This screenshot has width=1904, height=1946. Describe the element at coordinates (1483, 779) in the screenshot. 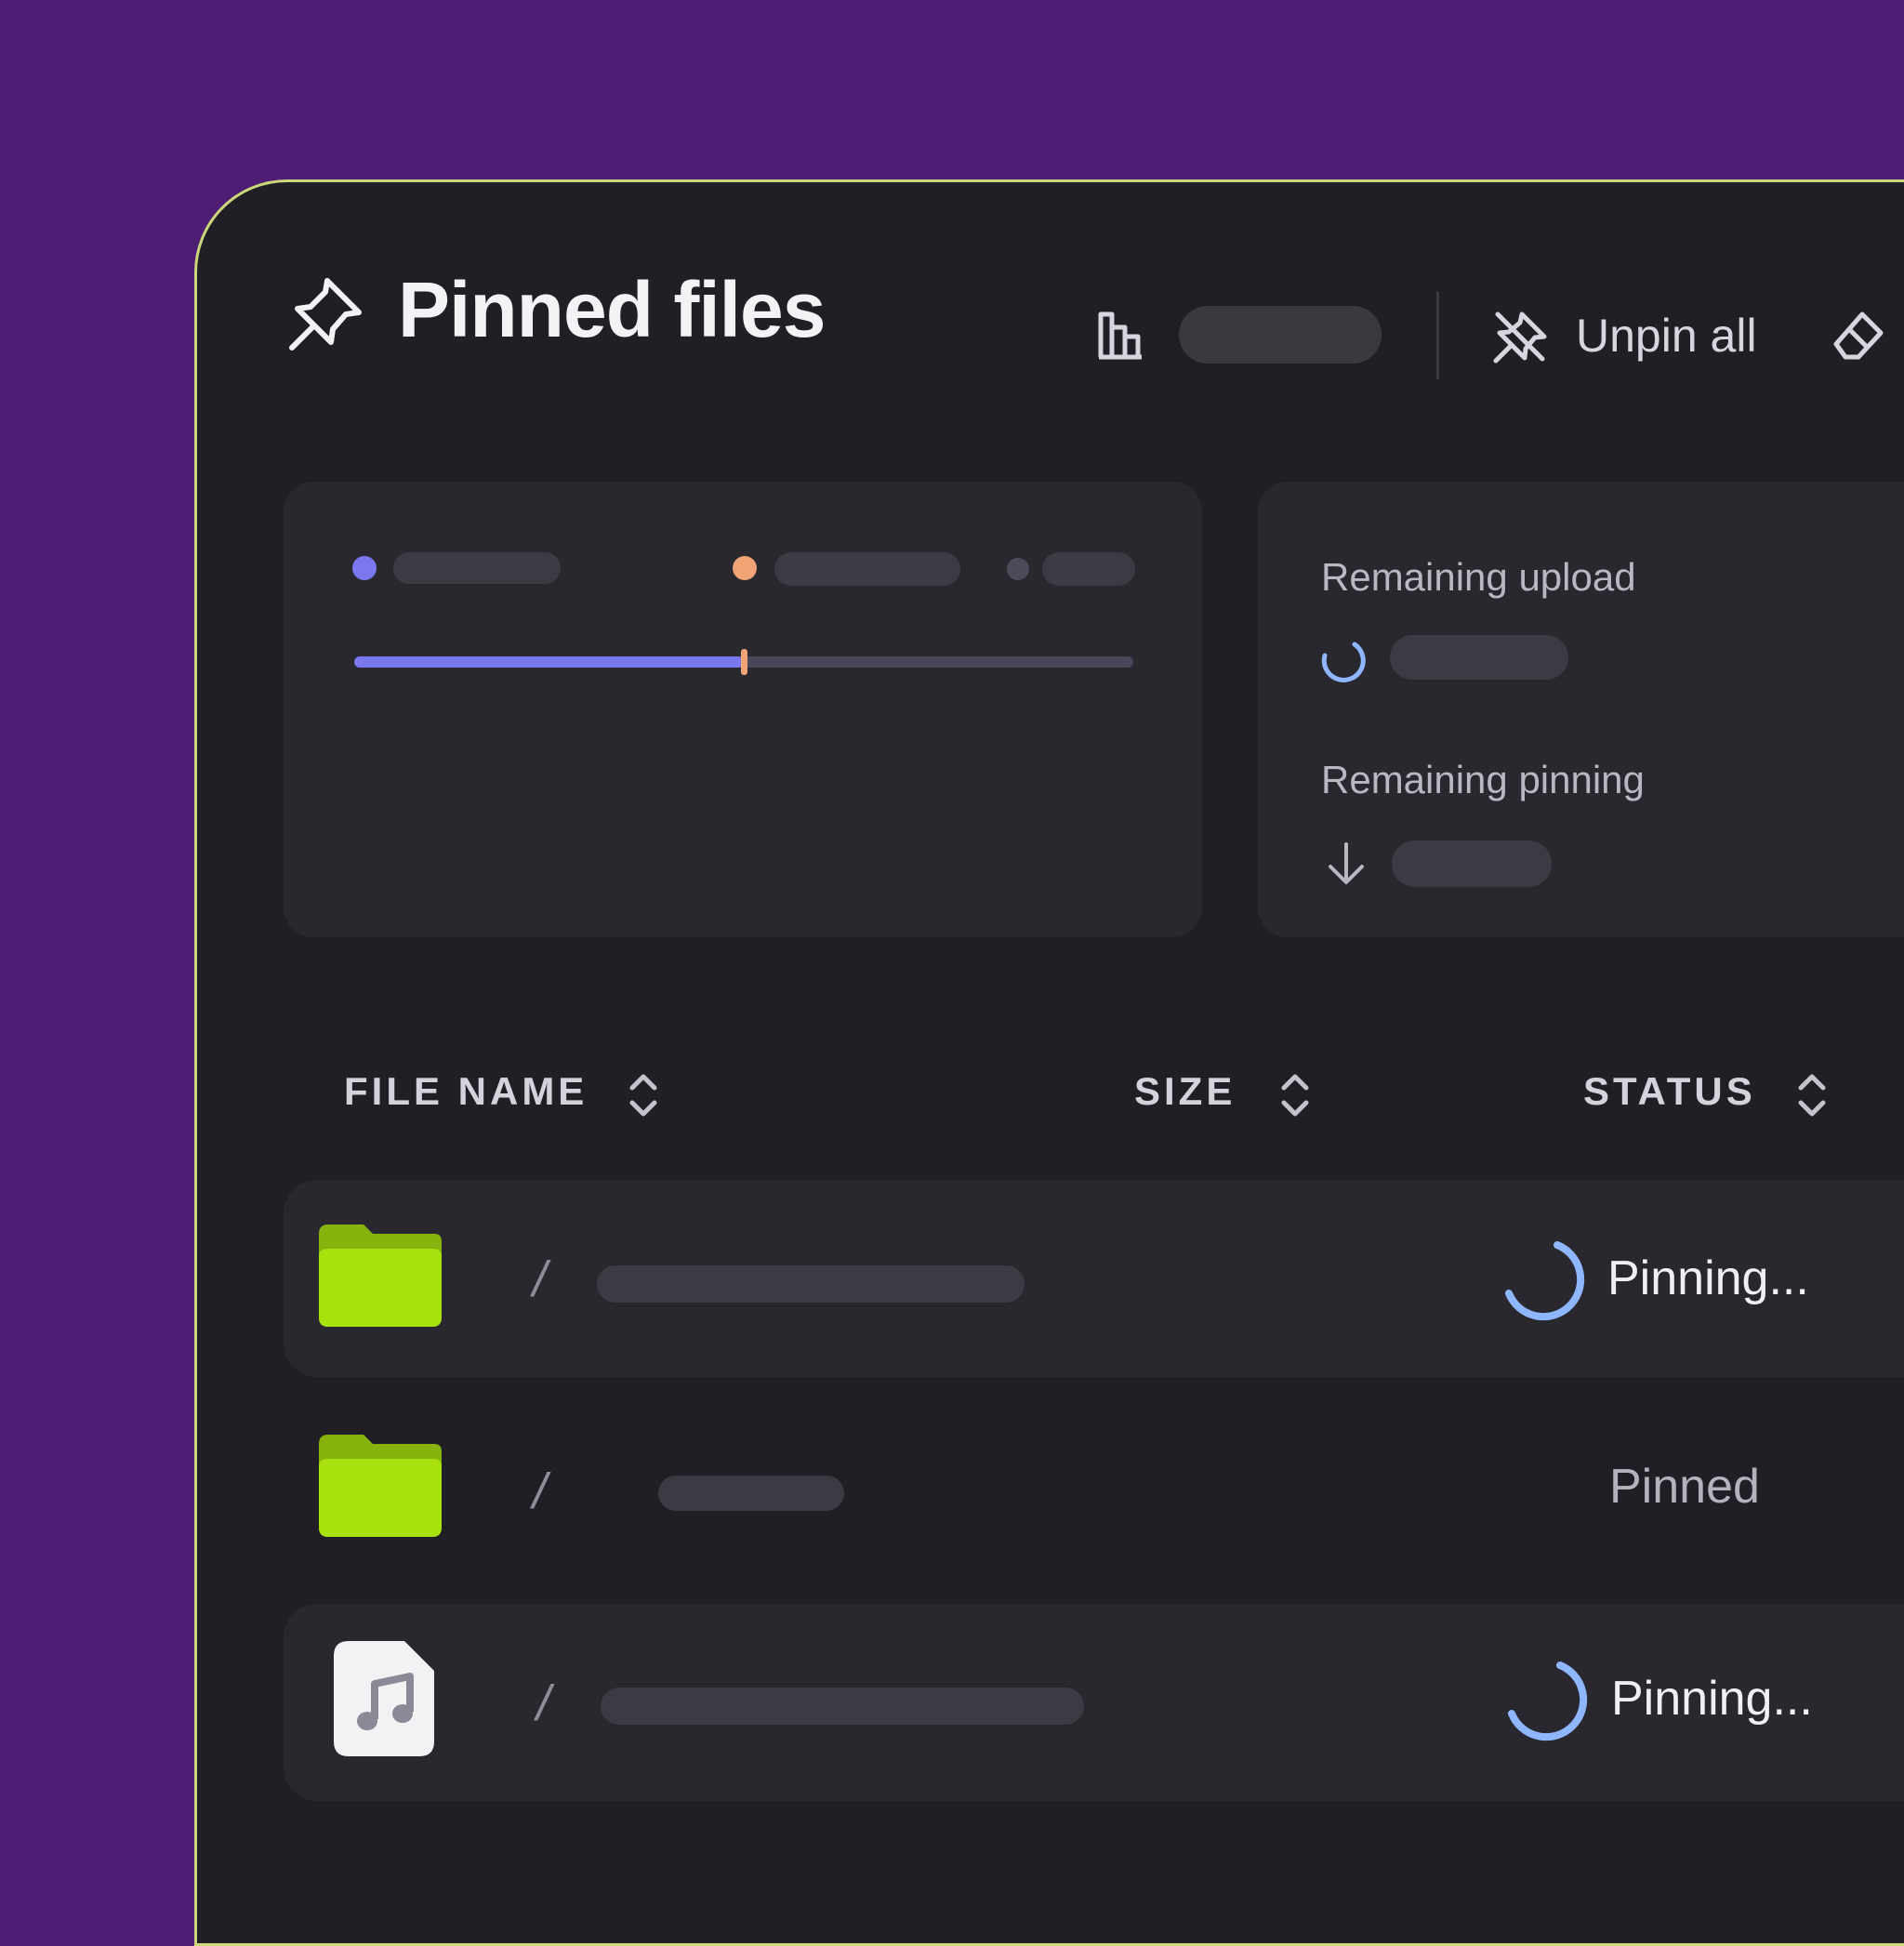

I see `remaining-pinning-label: Remaining pinning` at that location.